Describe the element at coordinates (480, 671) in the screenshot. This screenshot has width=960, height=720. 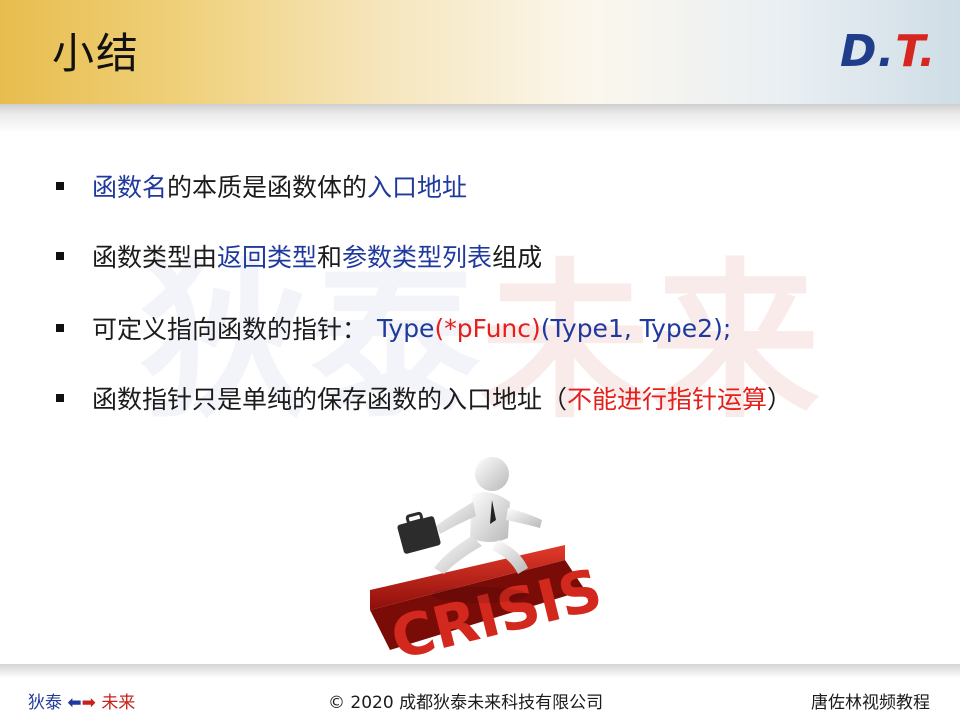
I see `footer-divider` at that location.